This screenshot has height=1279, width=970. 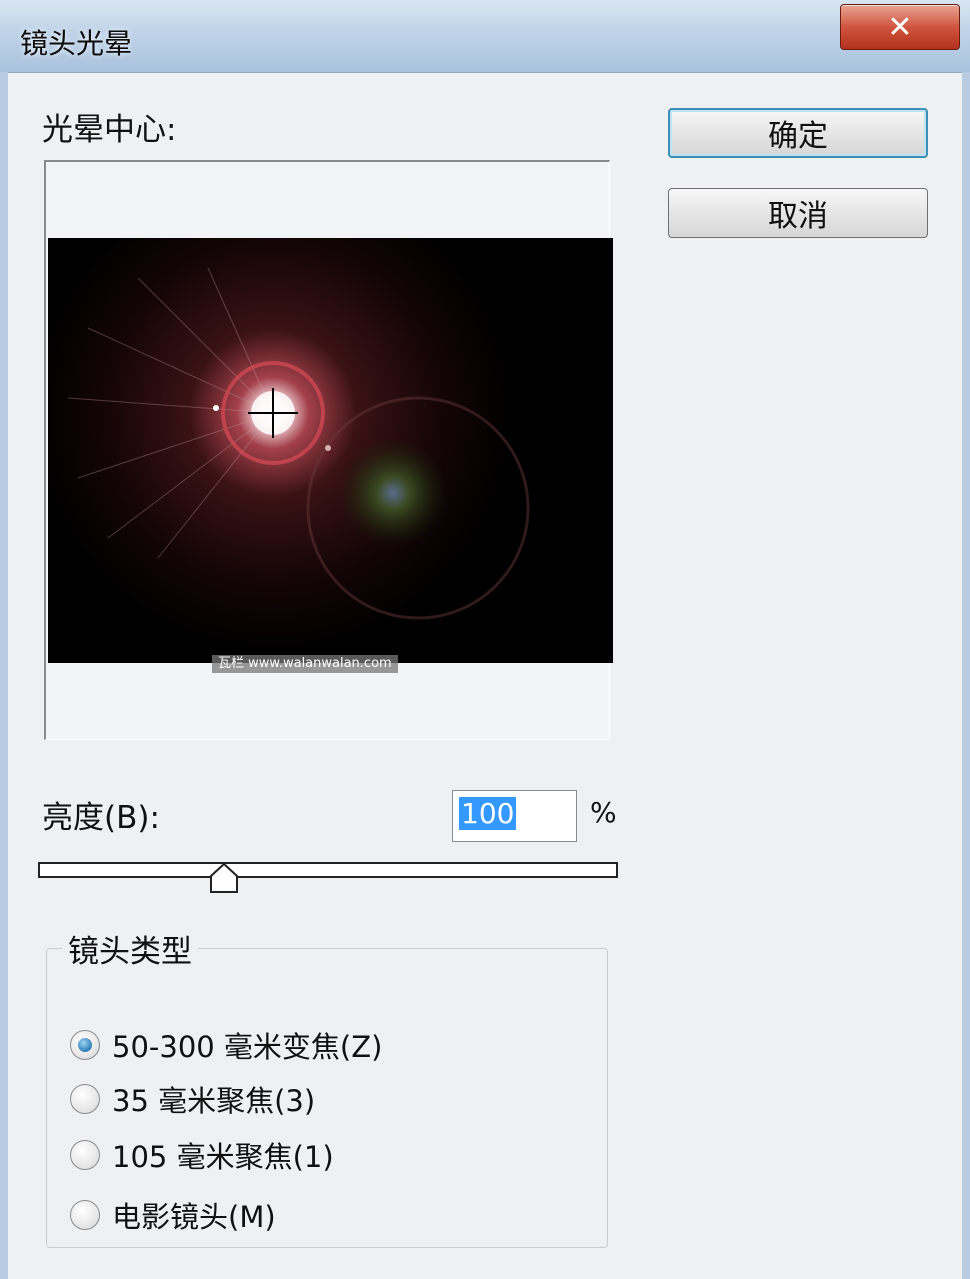 What do you see at coordinates (76, 43) in the screenshot?
I see `window-title: 镜头光晕` at bounding box center [76, 43].